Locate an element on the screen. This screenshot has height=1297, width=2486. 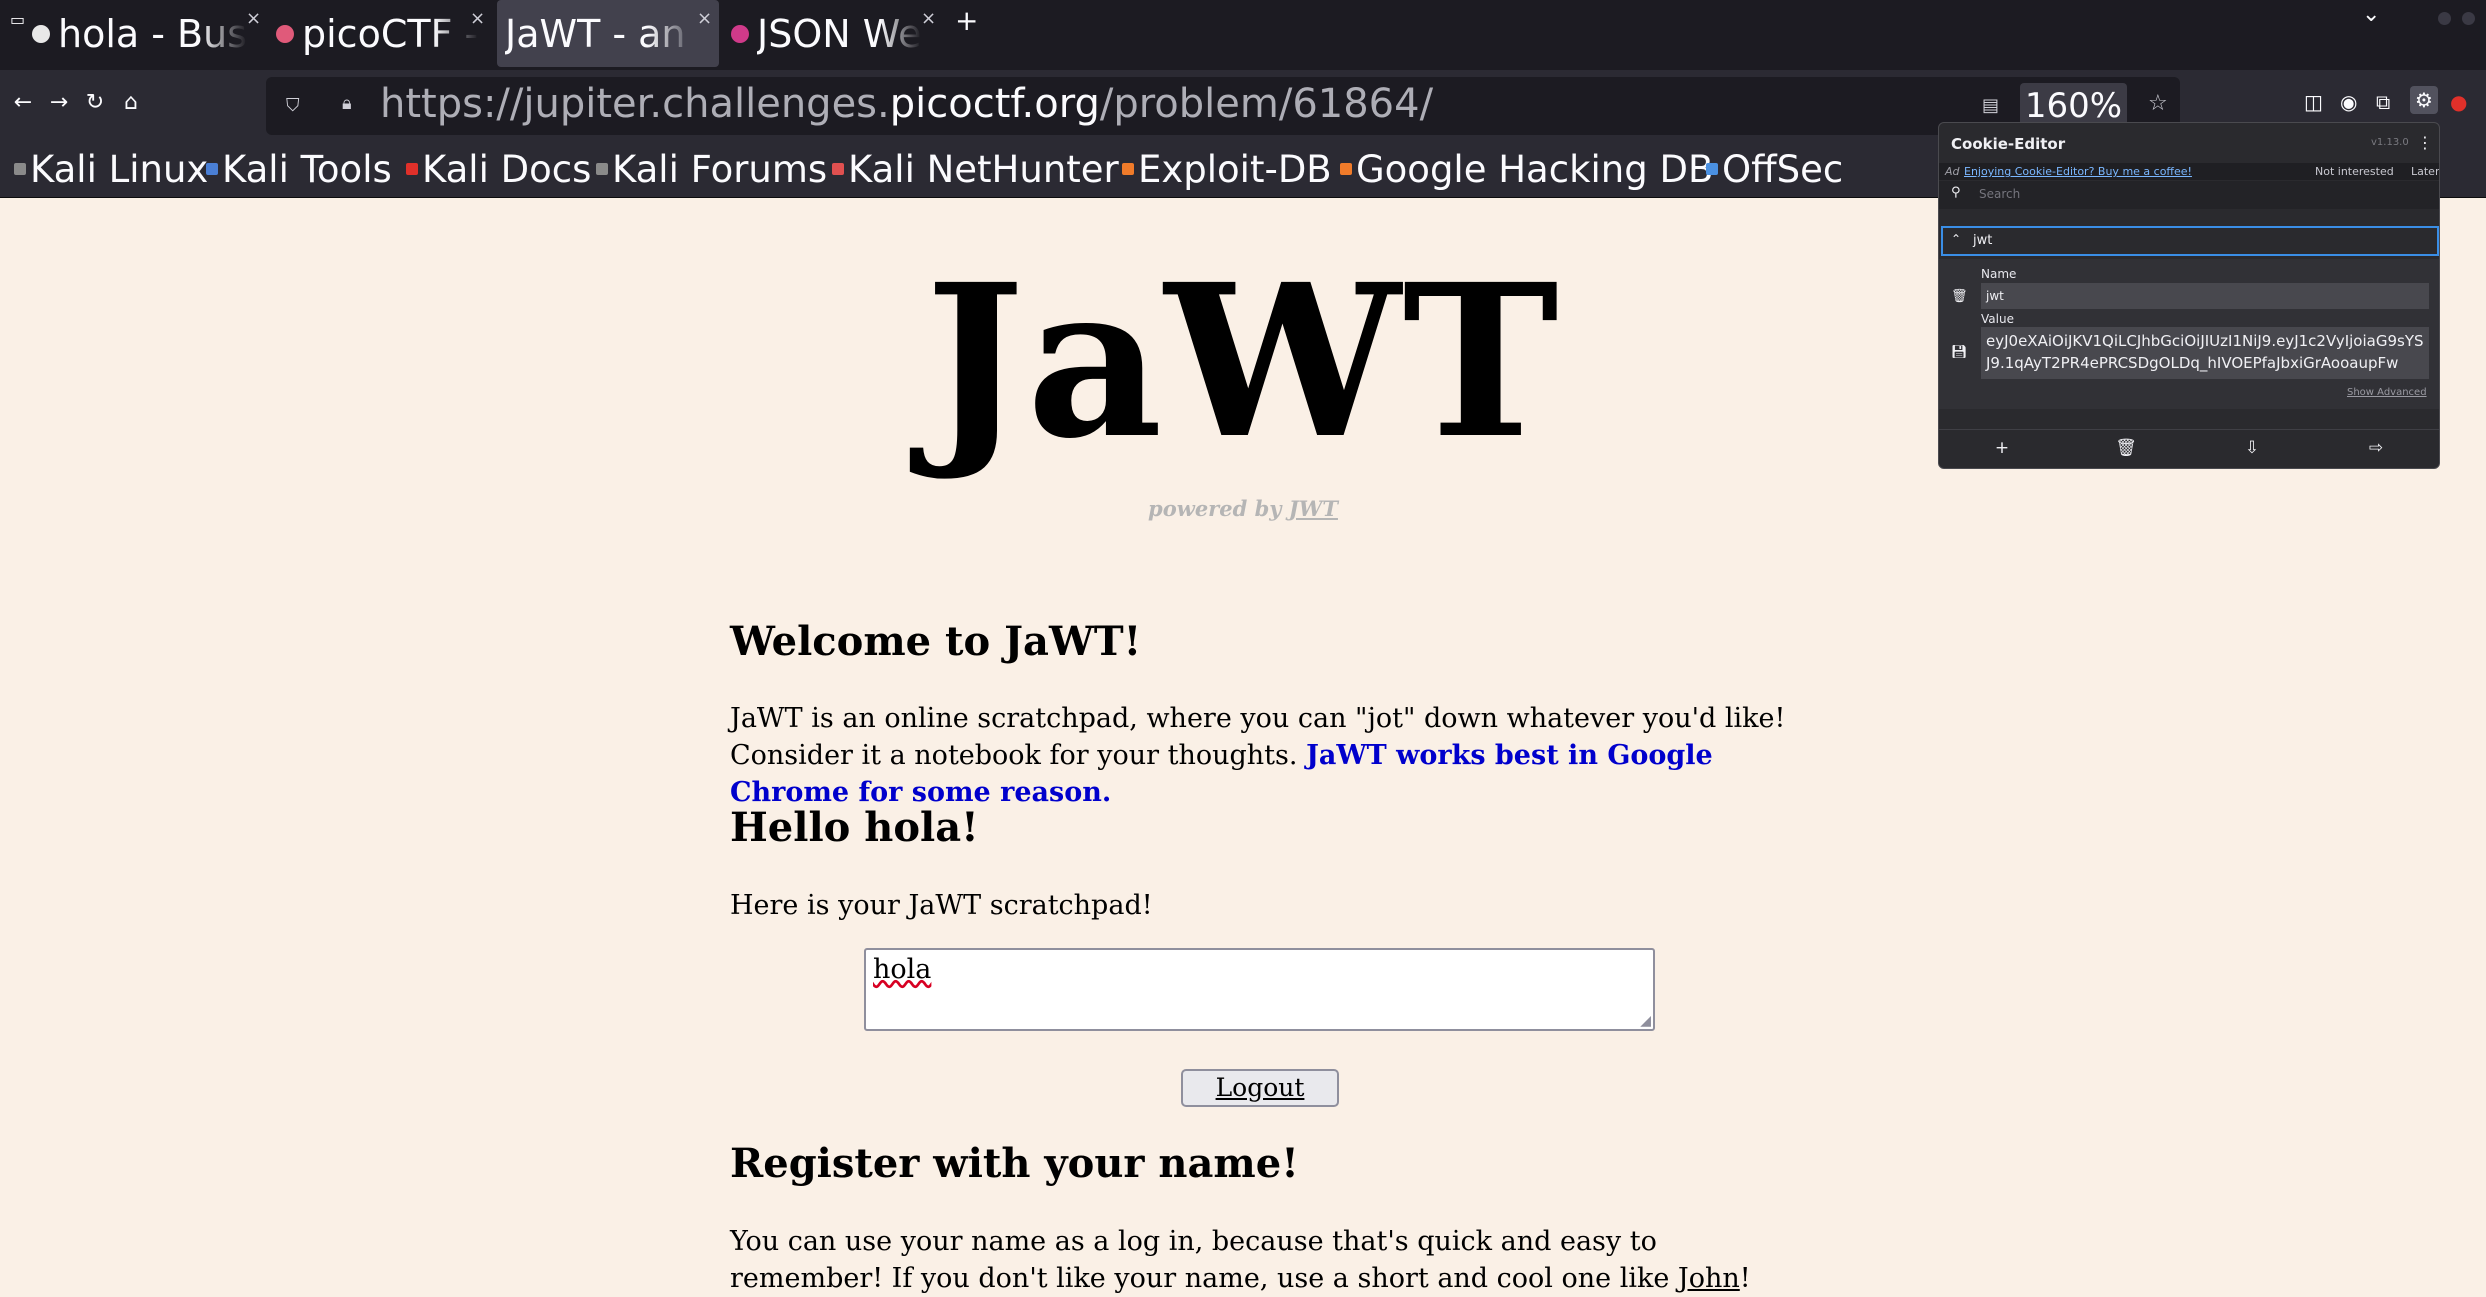
name-label: Name is located at coordinates (1999, 274).